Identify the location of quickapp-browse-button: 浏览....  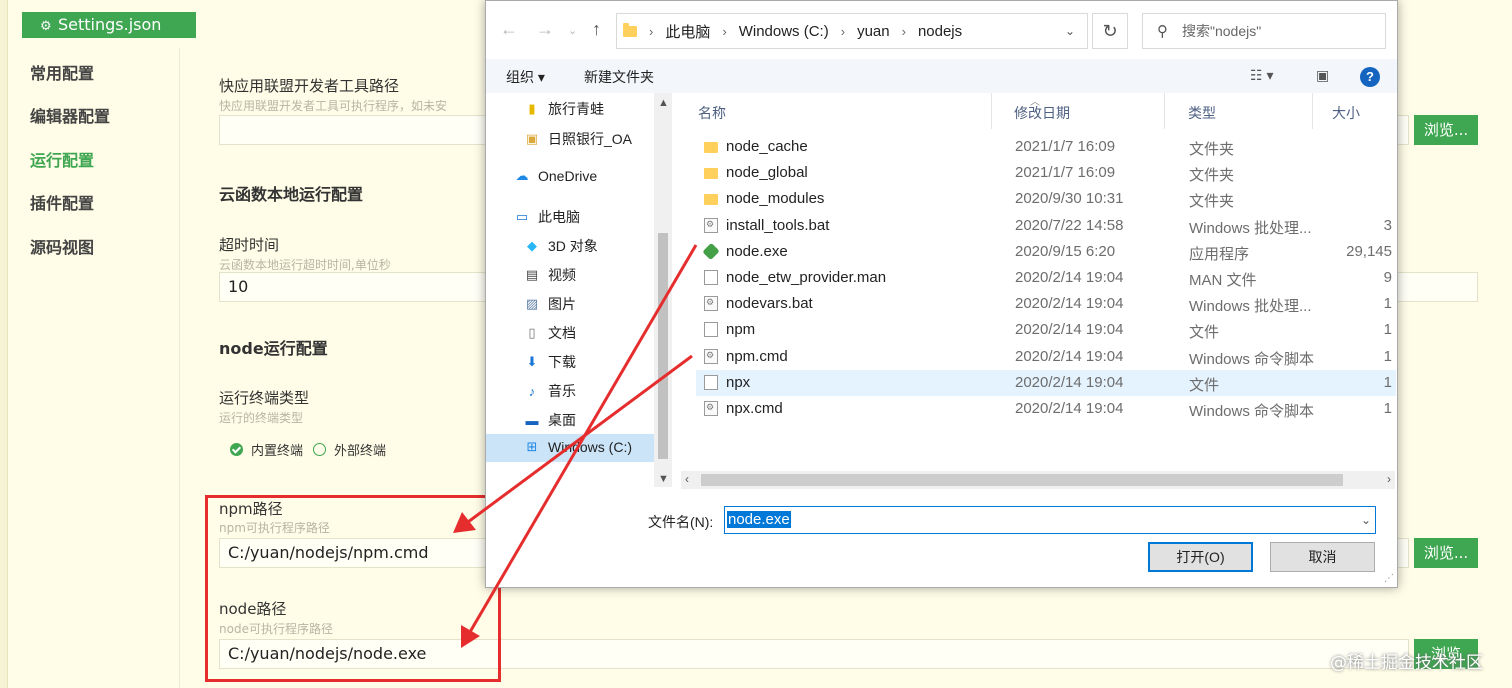
(1446, 130).